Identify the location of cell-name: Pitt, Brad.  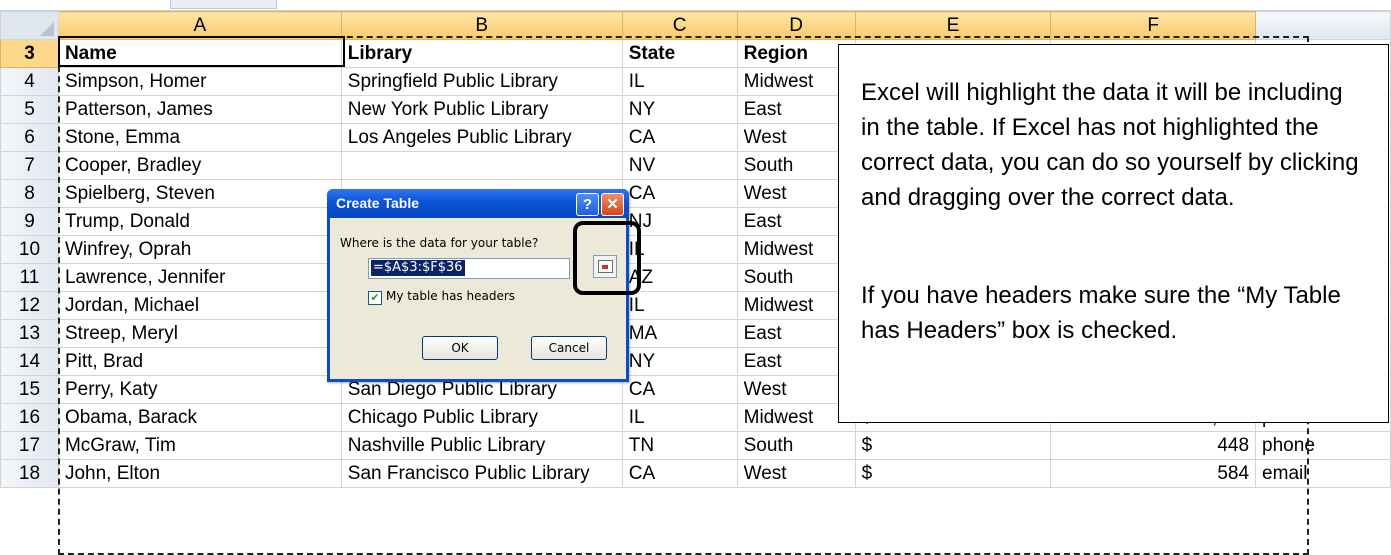
(199, 361).